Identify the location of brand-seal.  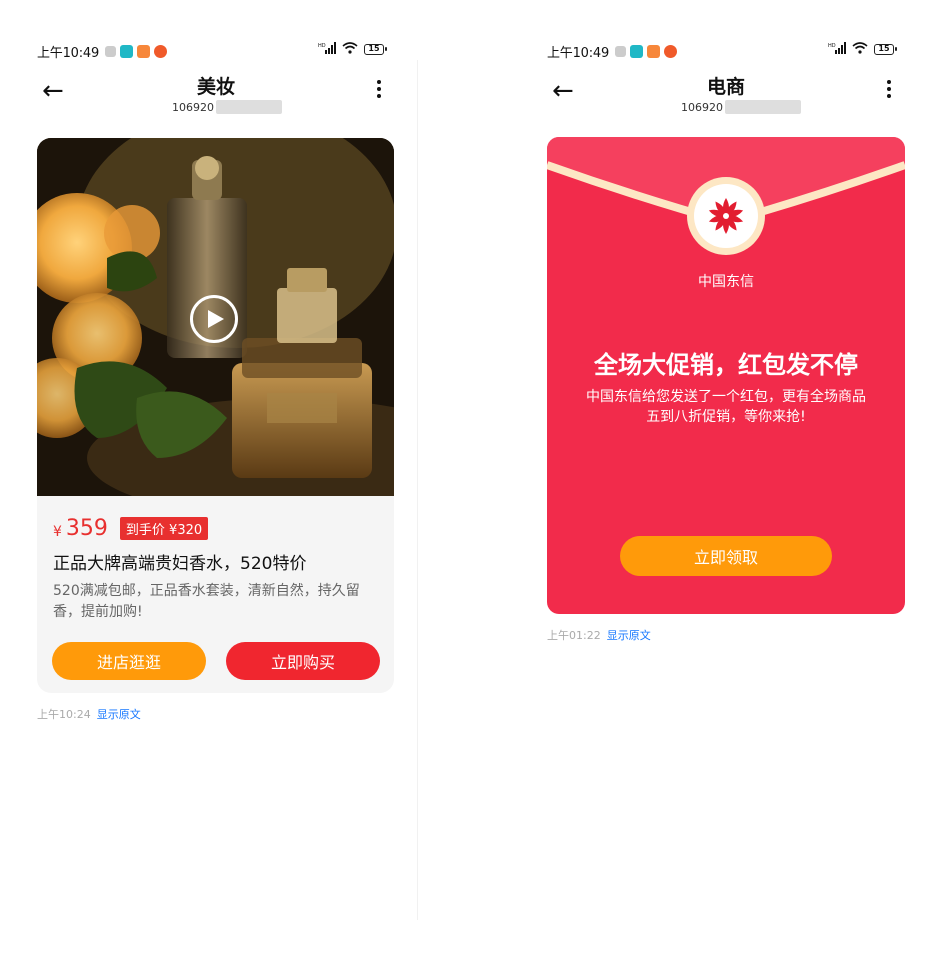
(726, 216).